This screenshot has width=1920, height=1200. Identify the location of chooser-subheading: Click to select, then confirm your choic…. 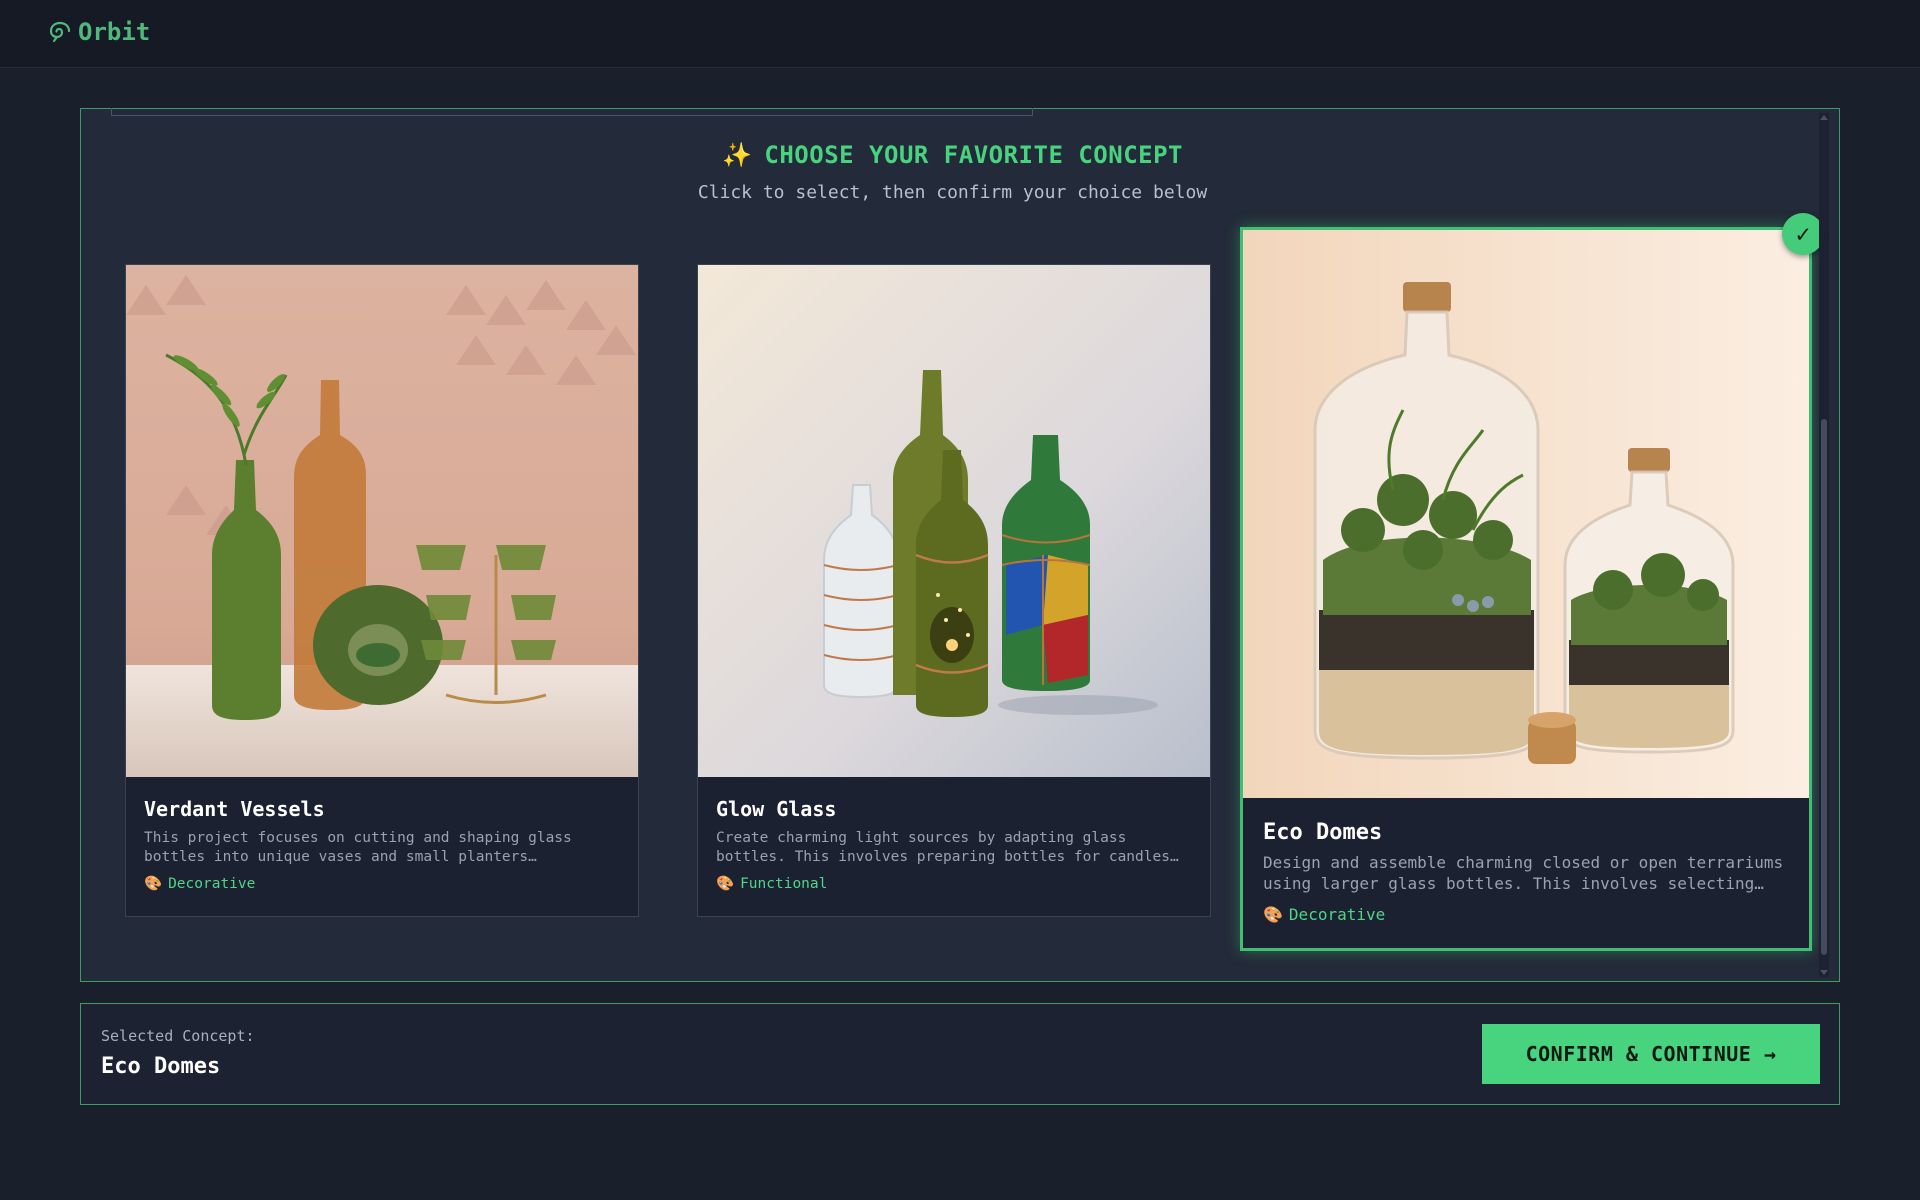
(952, 192).